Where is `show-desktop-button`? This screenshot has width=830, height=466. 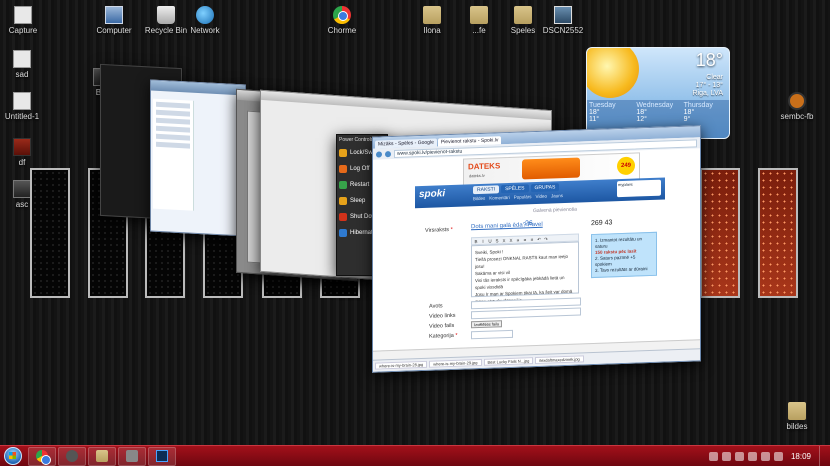 show-desktop-button is located at coordinates (824, 456).